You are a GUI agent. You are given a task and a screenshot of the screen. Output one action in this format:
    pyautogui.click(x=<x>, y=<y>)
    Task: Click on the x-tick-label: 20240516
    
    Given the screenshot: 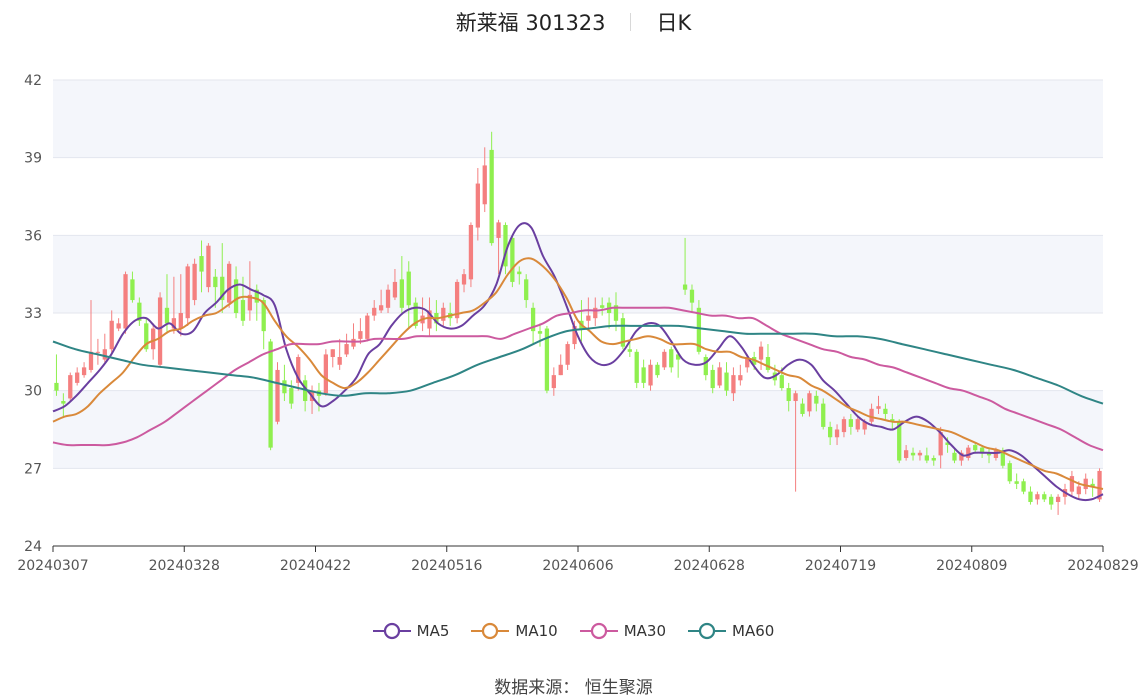 What is the action you would take?
    pyautogui.click(x=446, y=566)
    